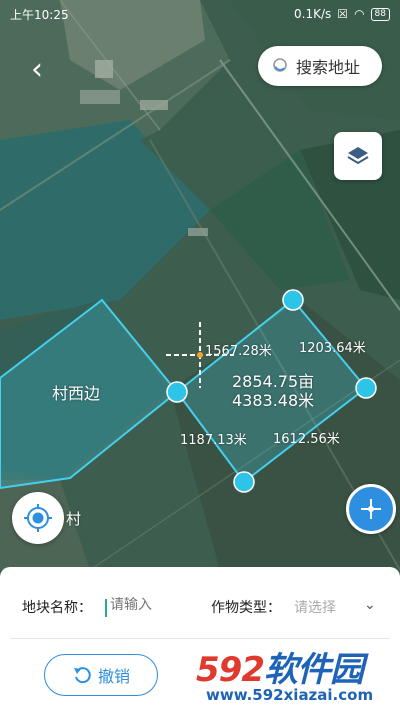 The width and height of the screenshot is (400, 711). Describe the element at coordinates (290, 695) in the screenshot. I see `watermark-url: www.592xiazai.com` at that location.